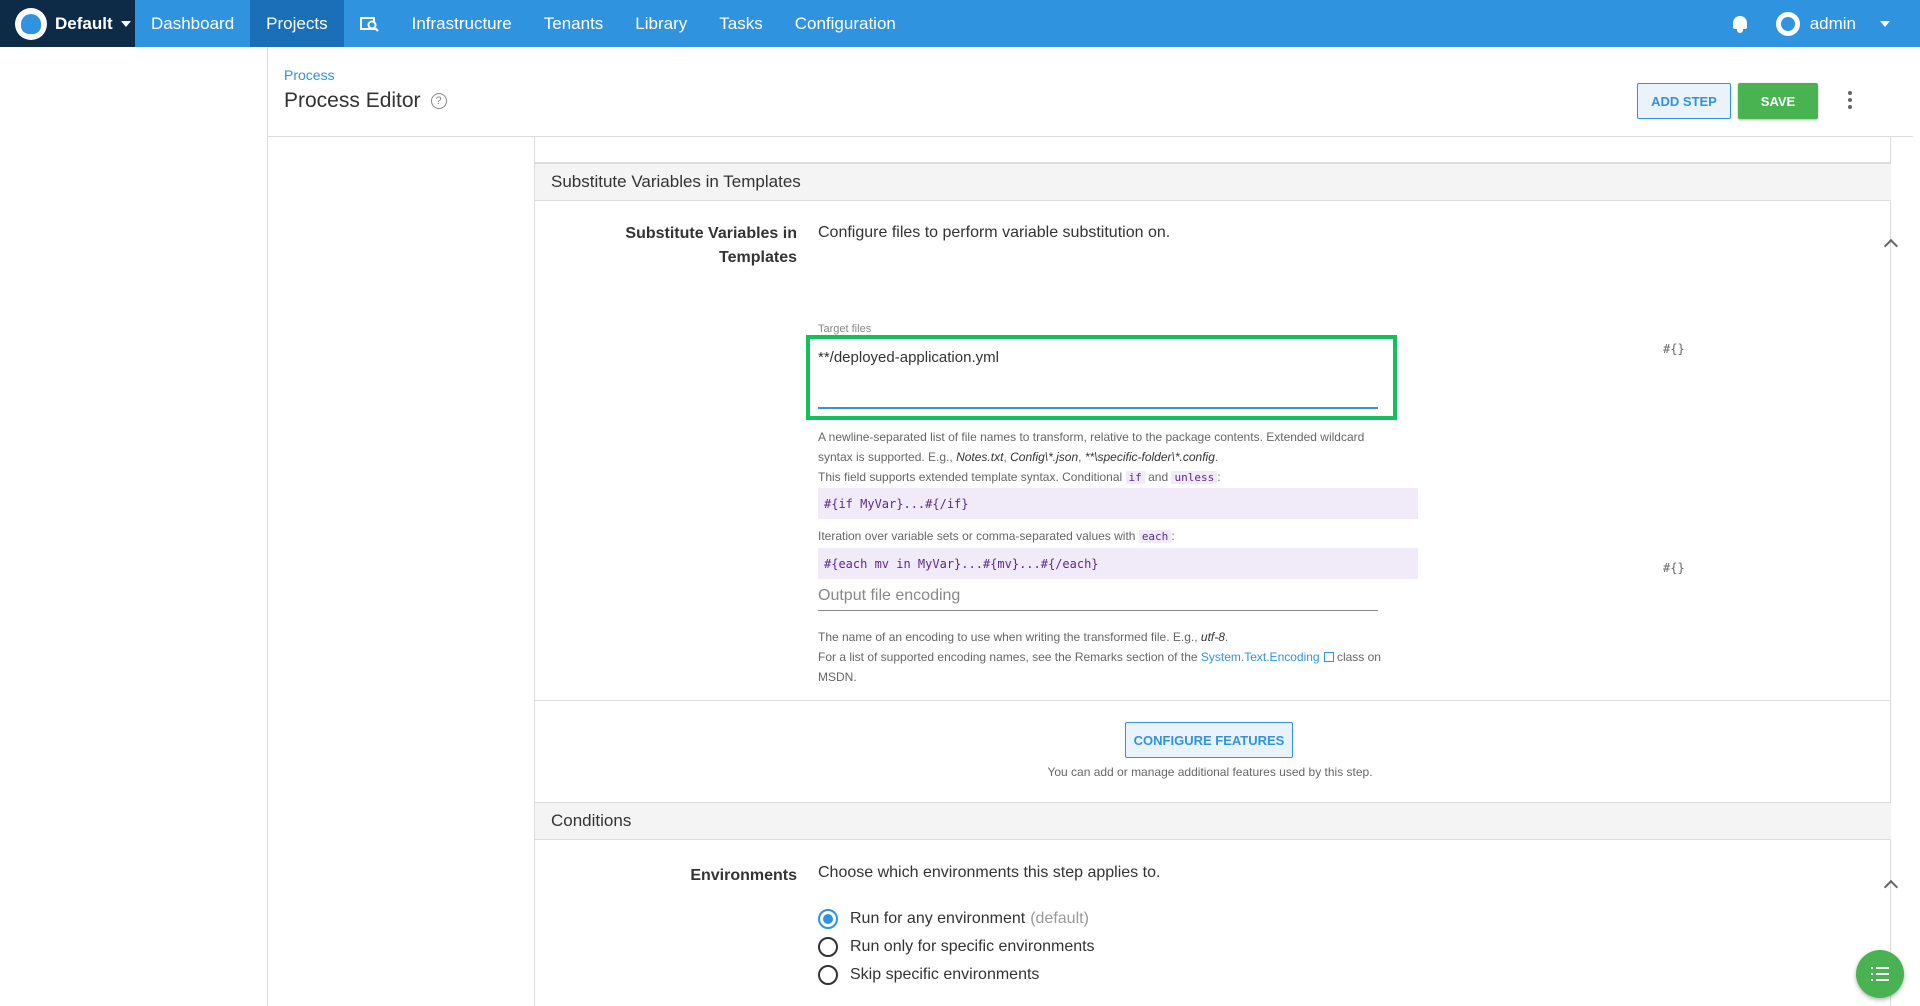  Describe the element at coordinates (1357, 657) in the screenshot. I see `encoding-list-suffix: class on` at that location.